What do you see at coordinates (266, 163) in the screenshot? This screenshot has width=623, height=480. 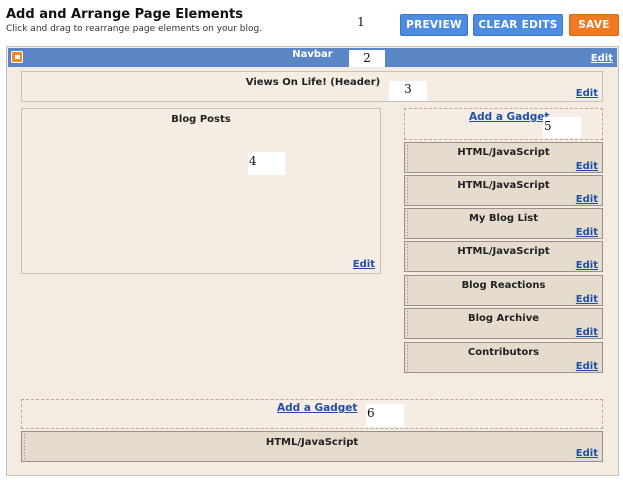 I see `annotation-marker-4: 4` at bounding box center [266, 163].